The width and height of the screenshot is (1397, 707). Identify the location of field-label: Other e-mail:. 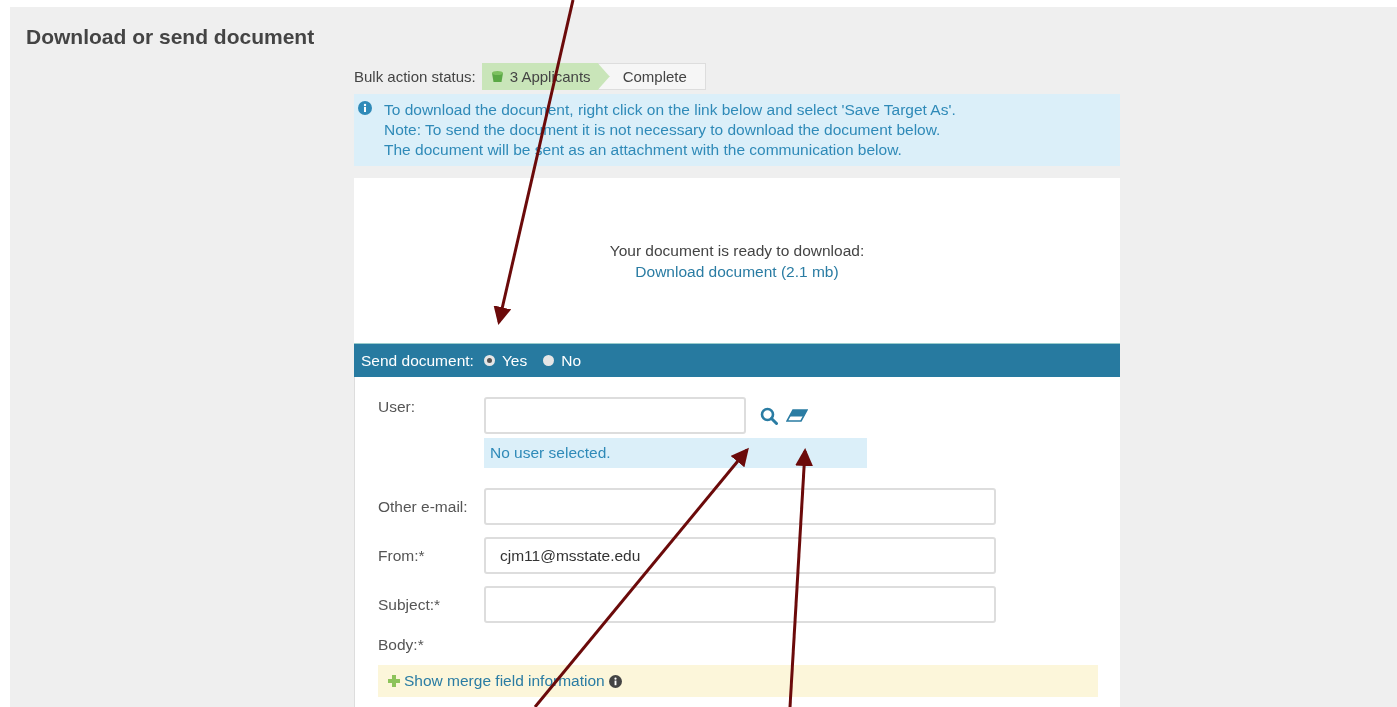
(423, 506).